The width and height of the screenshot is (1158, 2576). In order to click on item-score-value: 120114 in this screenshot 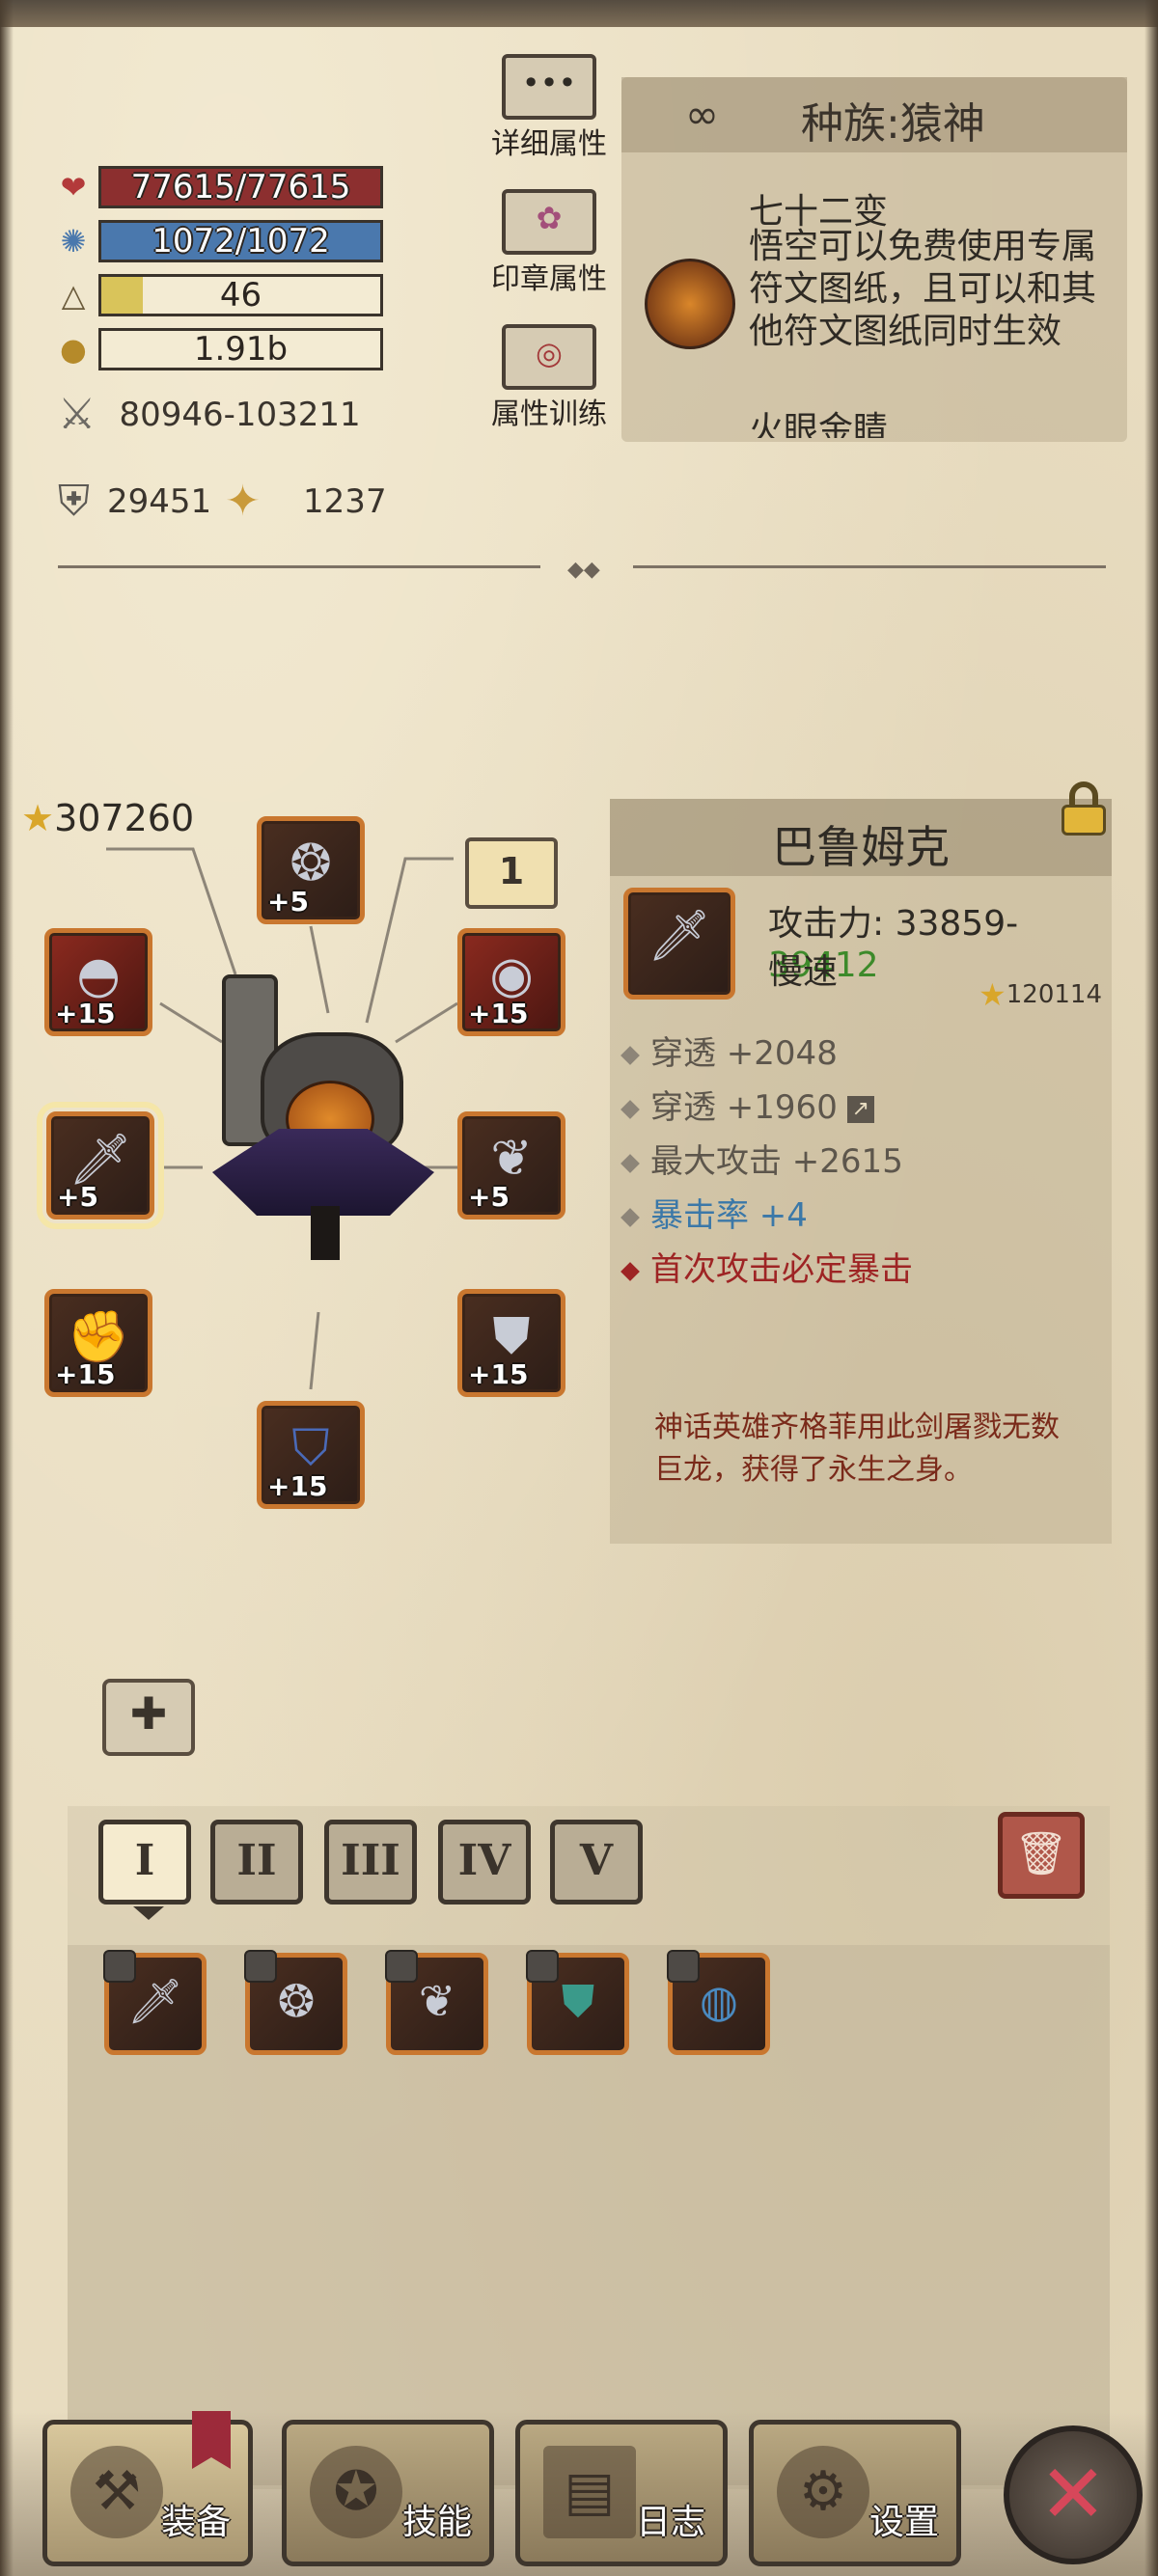, I will do `click(1054, 995)`.